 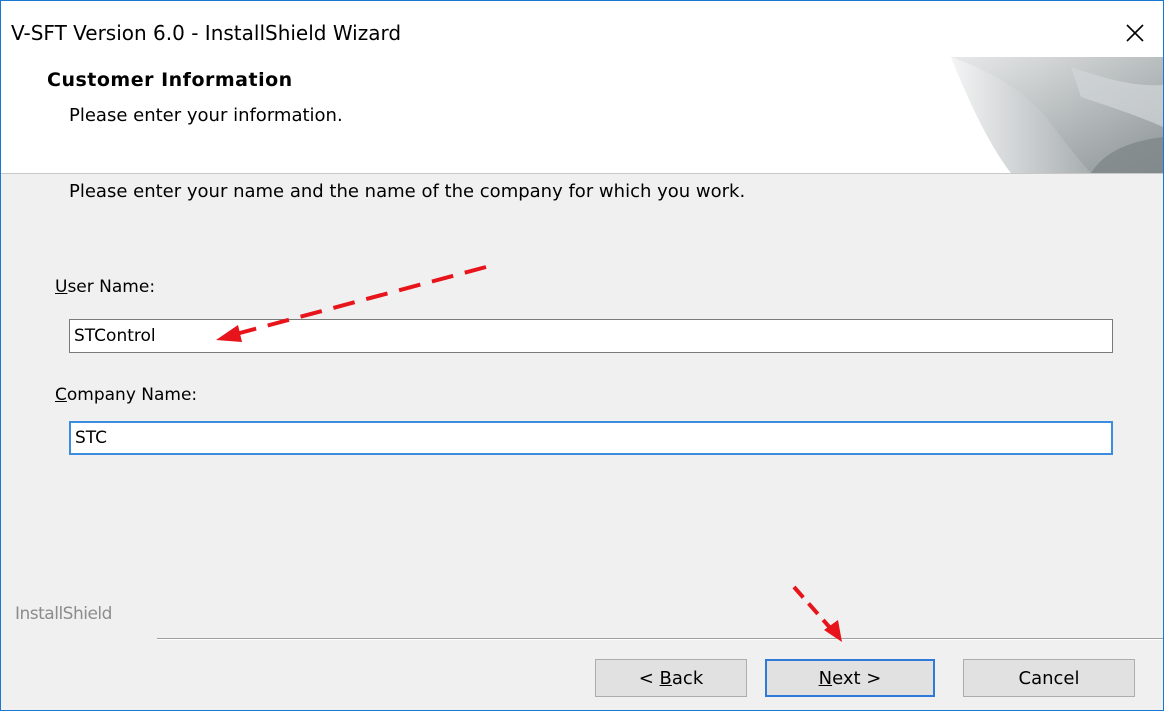 What do you see at coordinates (170, 80) in the screenshot?
I see `page-title: Customer Information` at bounding box center [170, 80].